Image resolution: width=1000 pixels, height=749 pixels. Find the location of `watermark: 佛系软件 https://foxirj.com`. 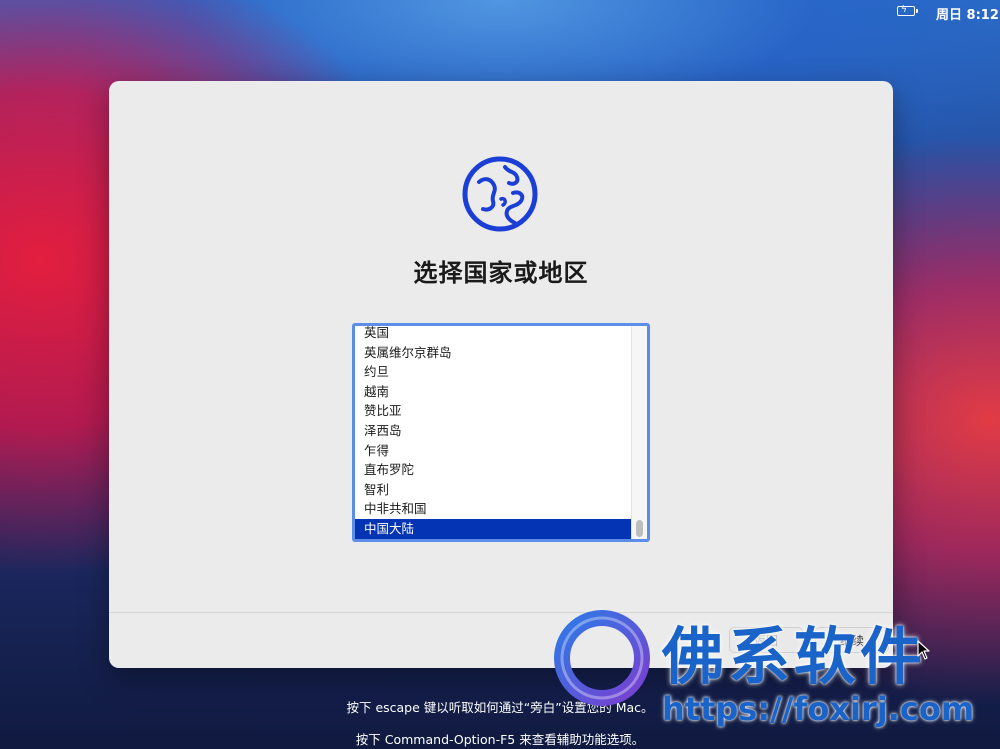

watermark: 佛系软件 https://foxirj.com is located at coordinates (762, 669).